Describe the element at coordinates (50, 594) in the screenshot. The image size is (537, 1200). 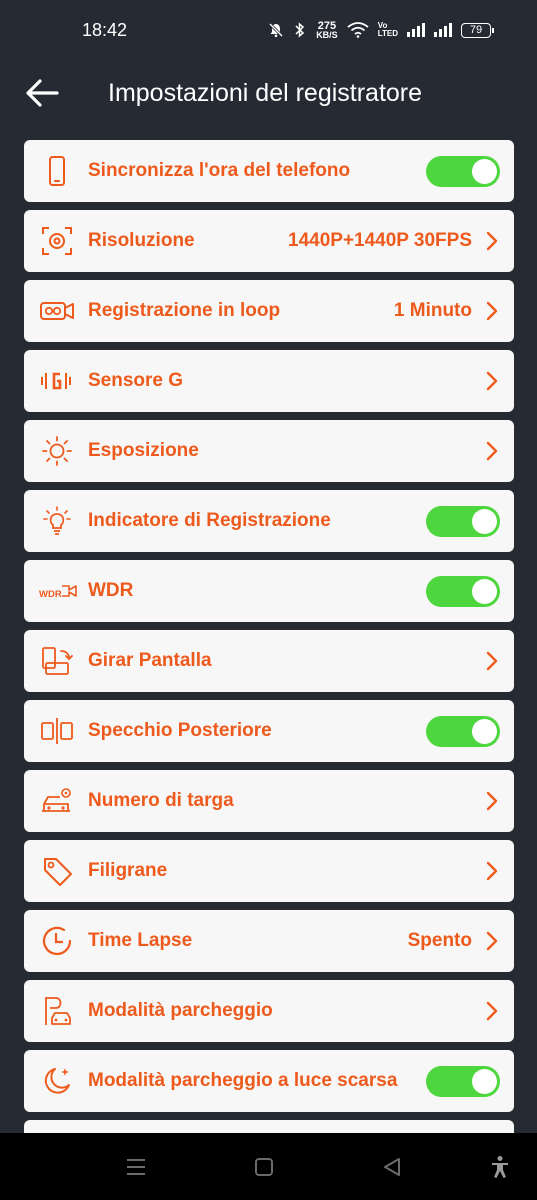
I see `wdr-icon-text: WDR` at that location.